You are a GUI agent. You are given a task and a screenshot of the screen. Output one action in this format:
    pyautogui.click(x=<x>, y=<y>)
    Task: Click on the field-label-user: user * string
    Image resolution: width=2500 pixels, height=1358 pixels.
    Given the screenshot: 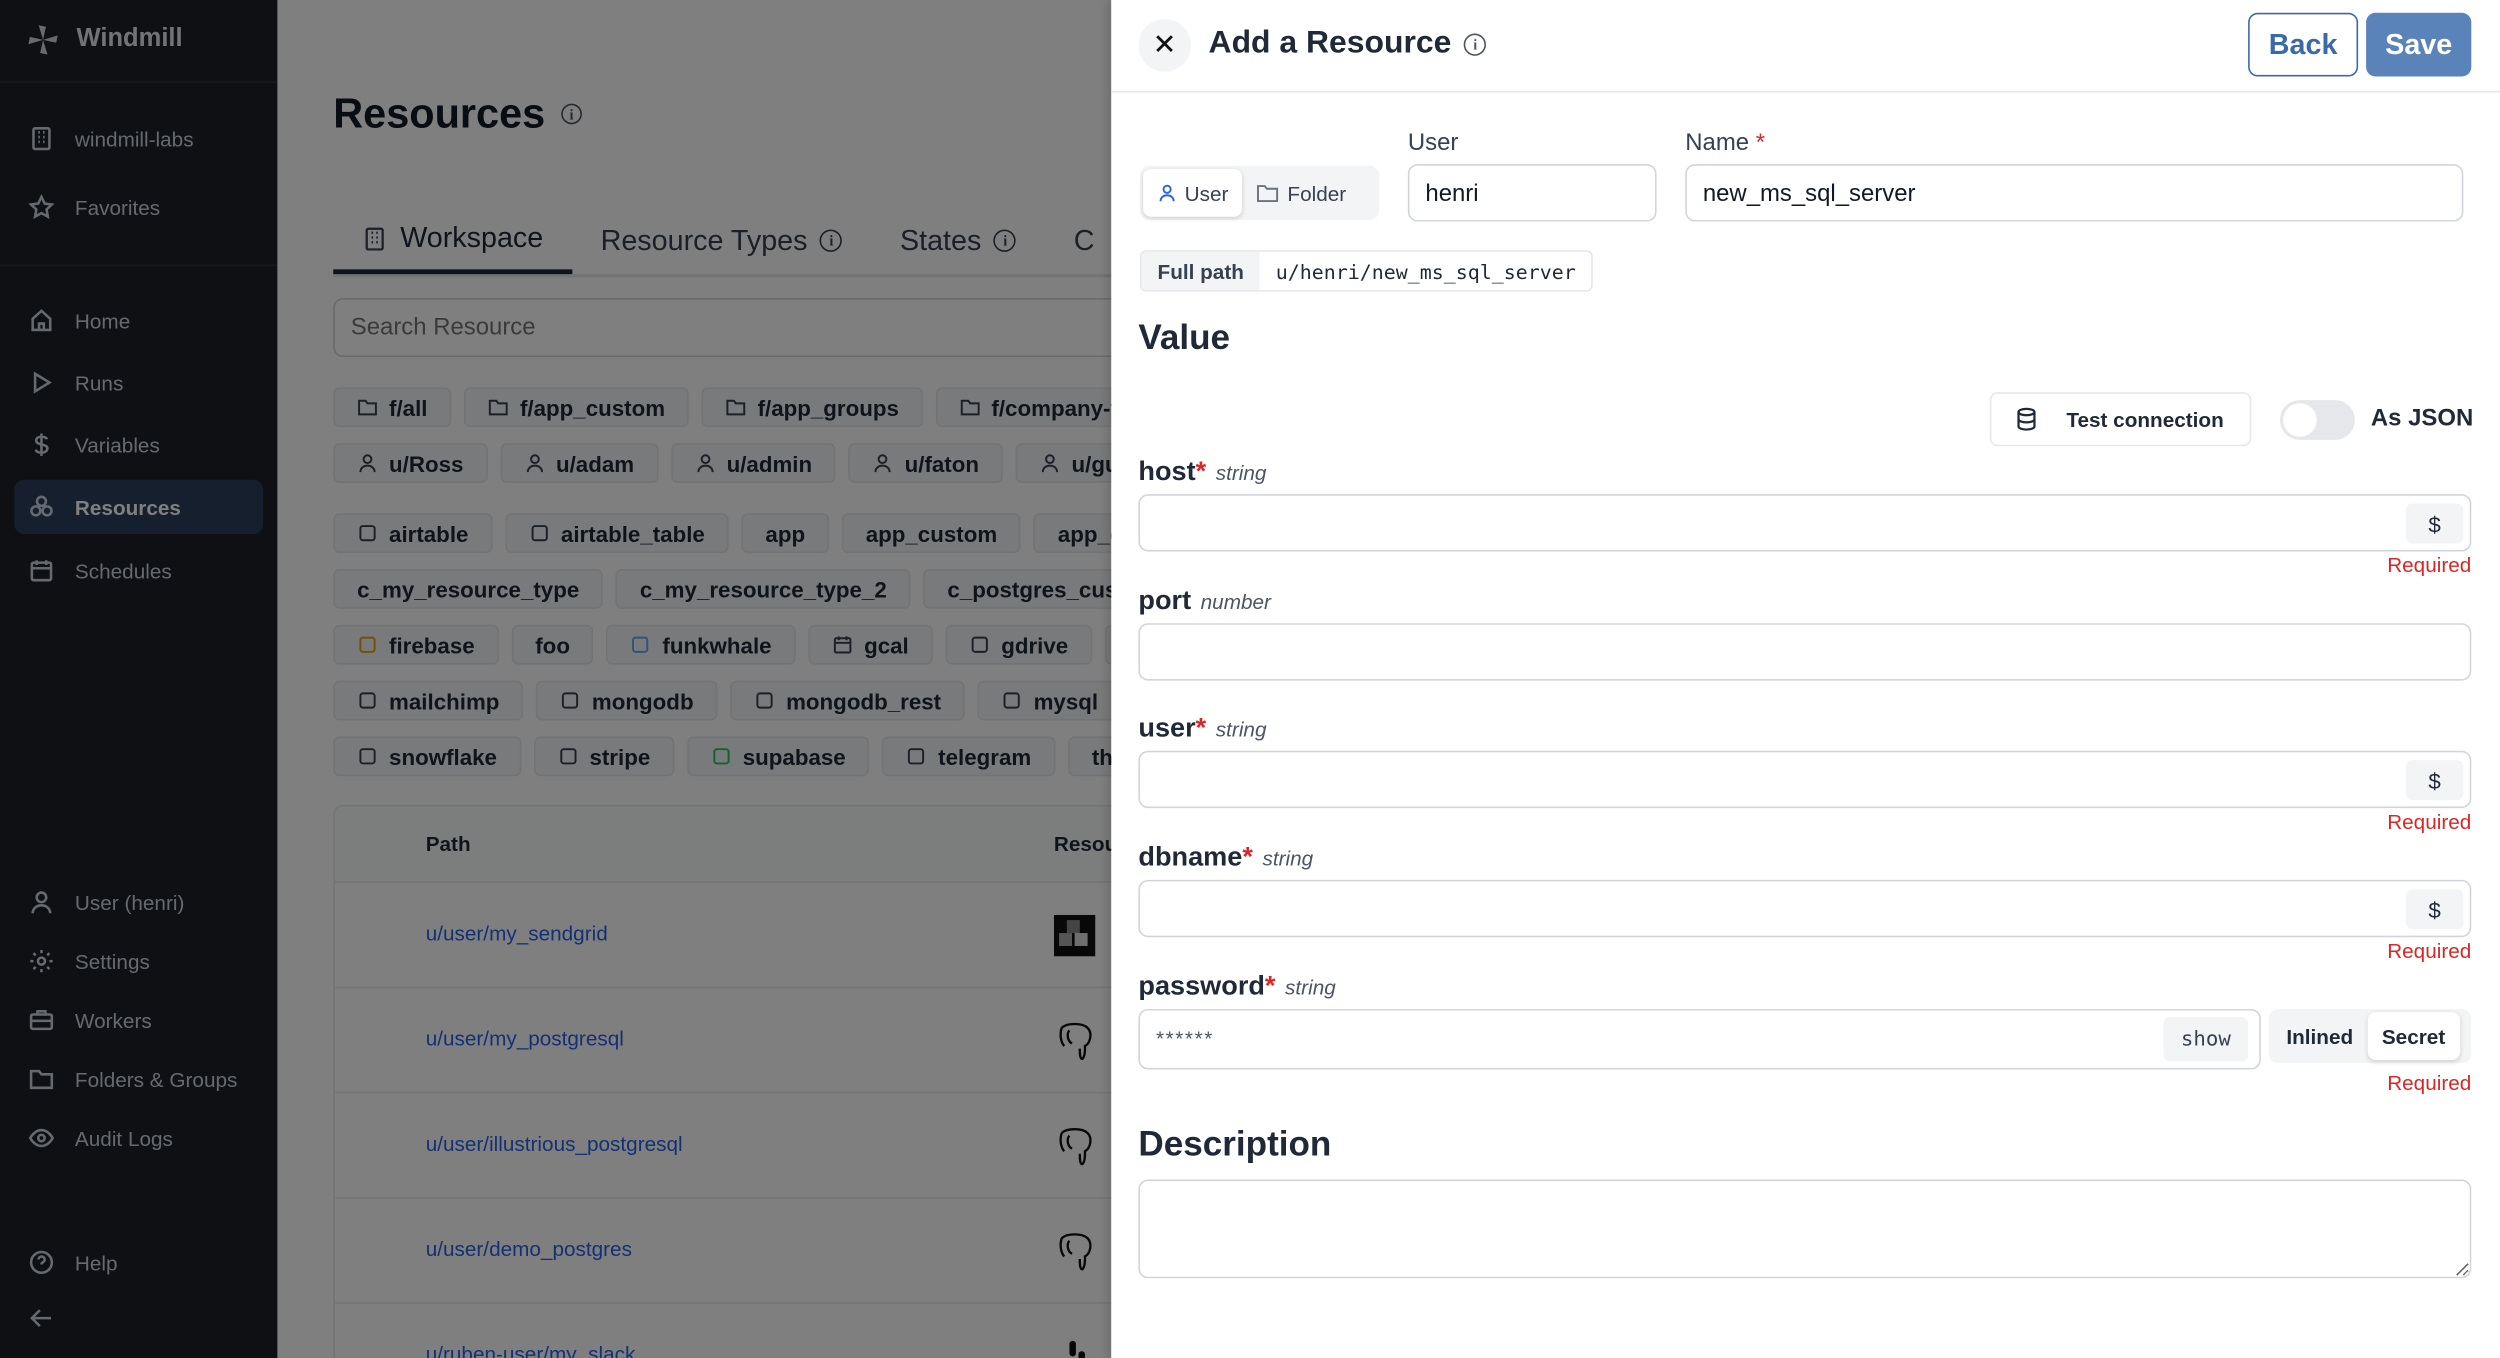 What is the action you would take?
    pyautogui.click(x=1202, y=728)
    